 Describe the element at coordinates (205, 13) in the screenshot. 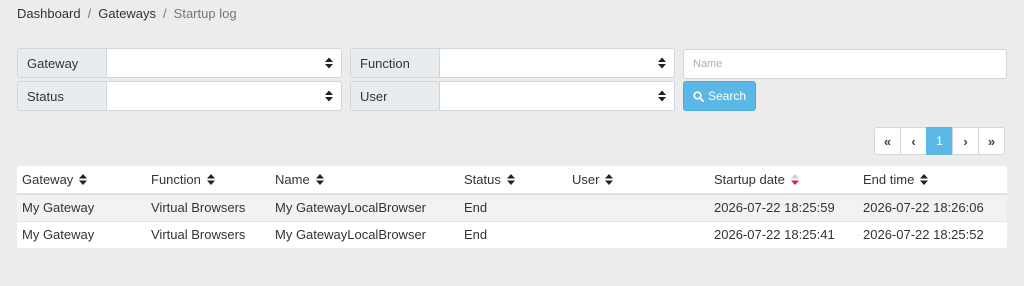

I see `breadcrumb-current: Startup log` at that location.